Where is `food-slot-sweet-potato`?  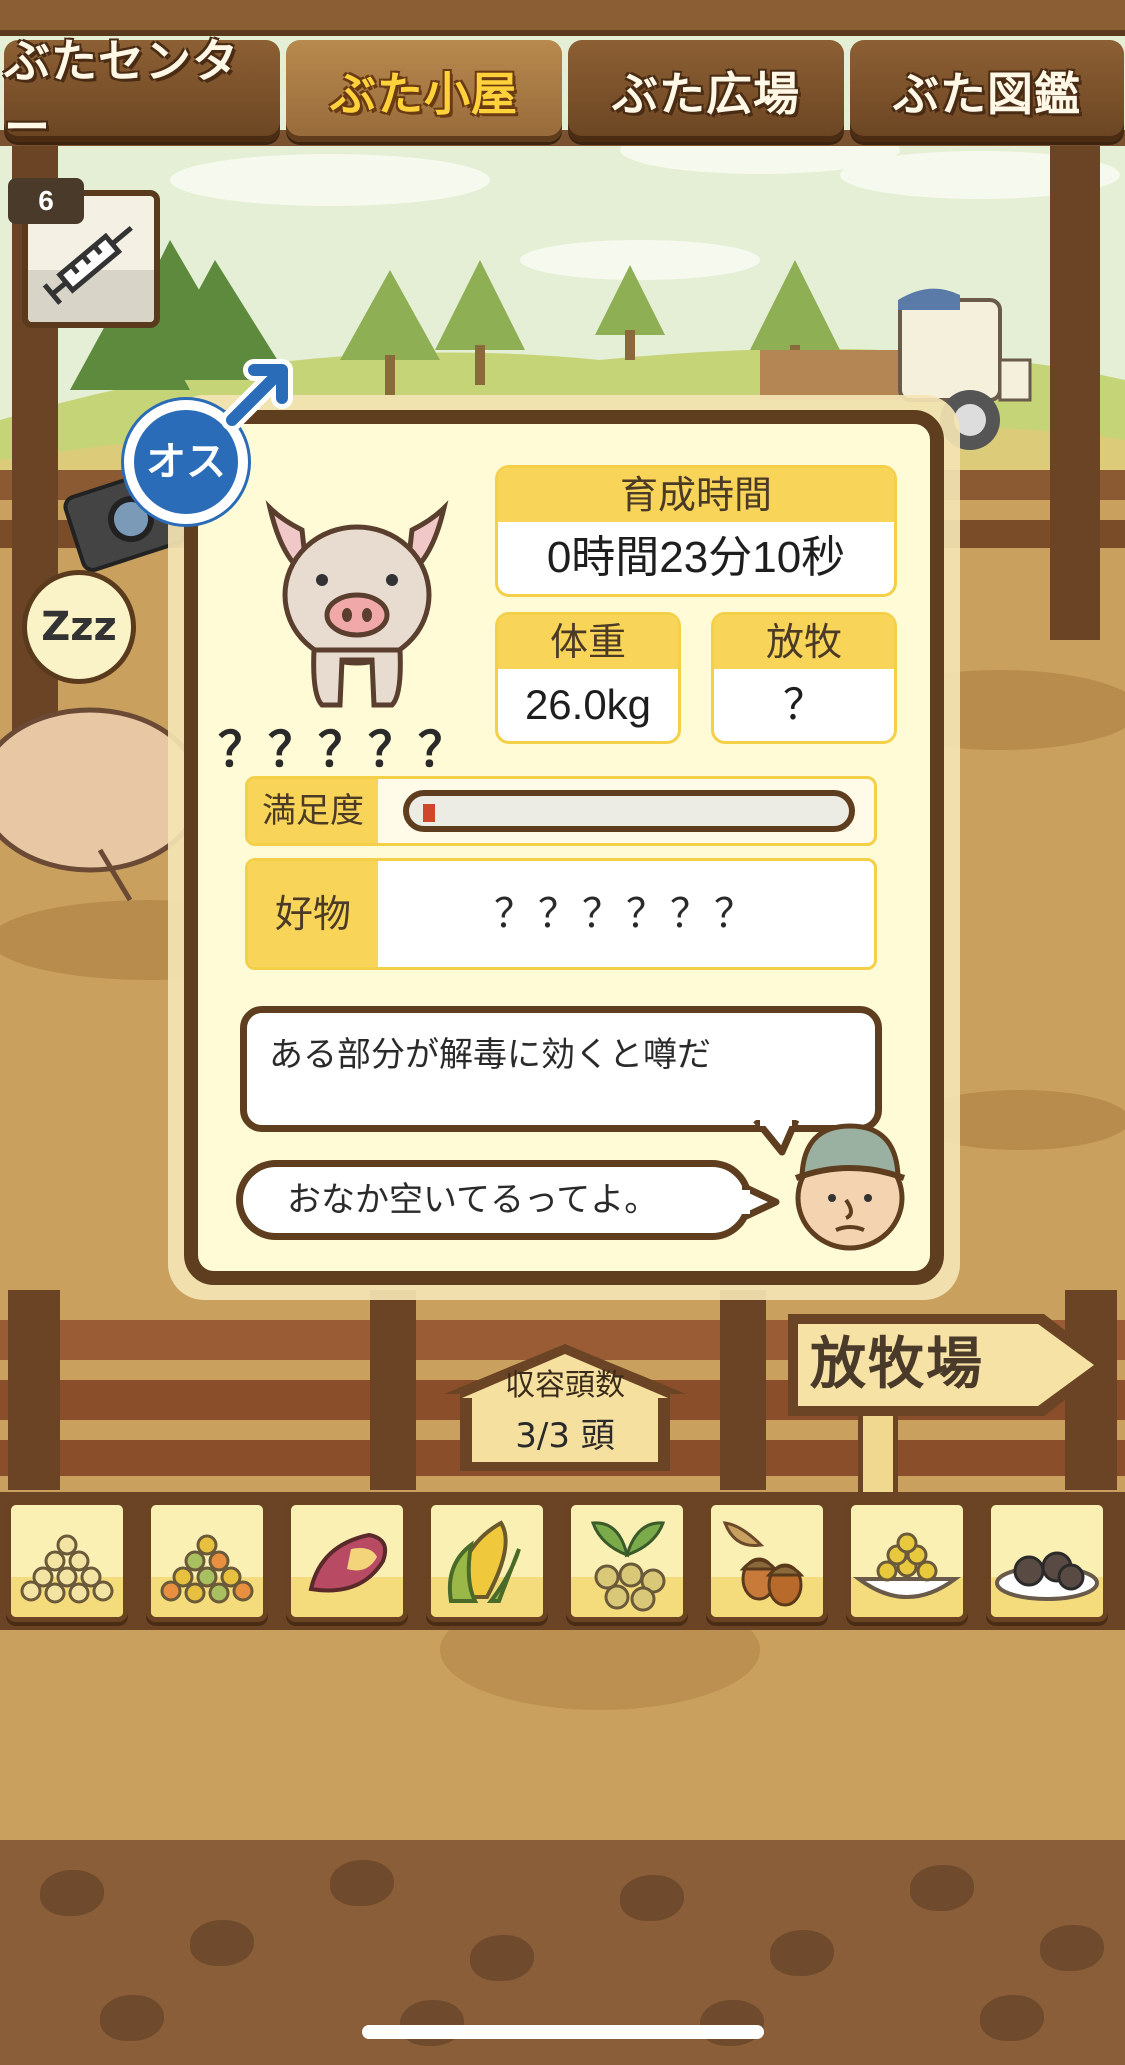
food-slot-sweet-potato is located at coordinates (347, 1561).